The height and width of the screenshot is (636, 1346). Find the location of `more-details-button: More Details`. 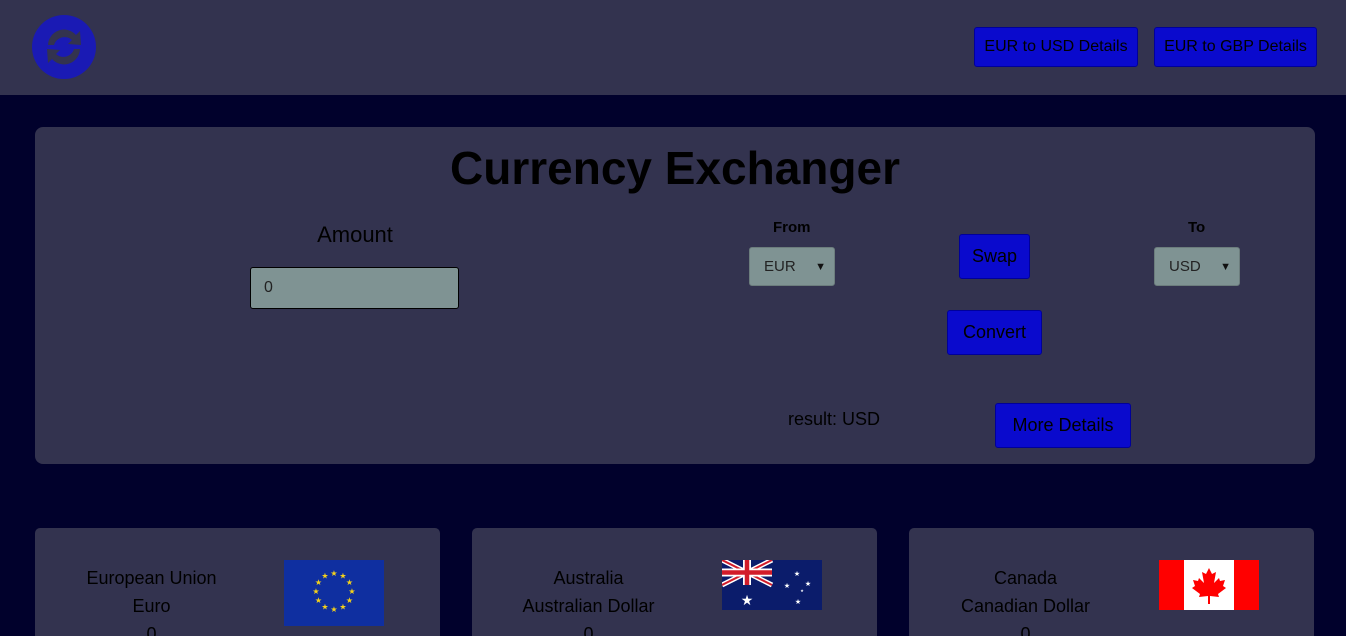

more-details-button: More Details is located at coordinates (1063, 425).